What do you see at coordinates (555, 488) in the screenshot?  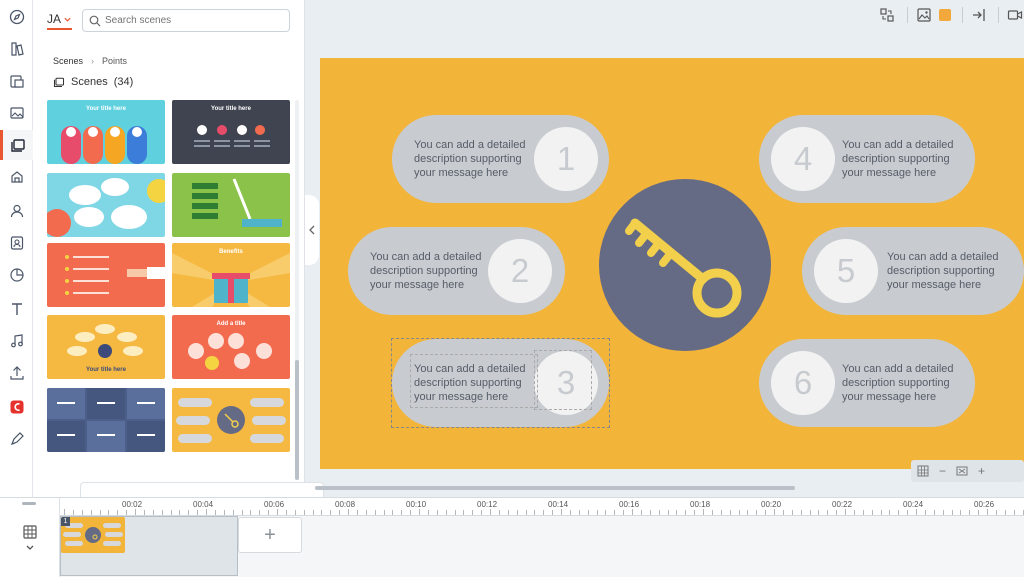 I see `scrollbar-thumb` at bounding box center [555, 488].